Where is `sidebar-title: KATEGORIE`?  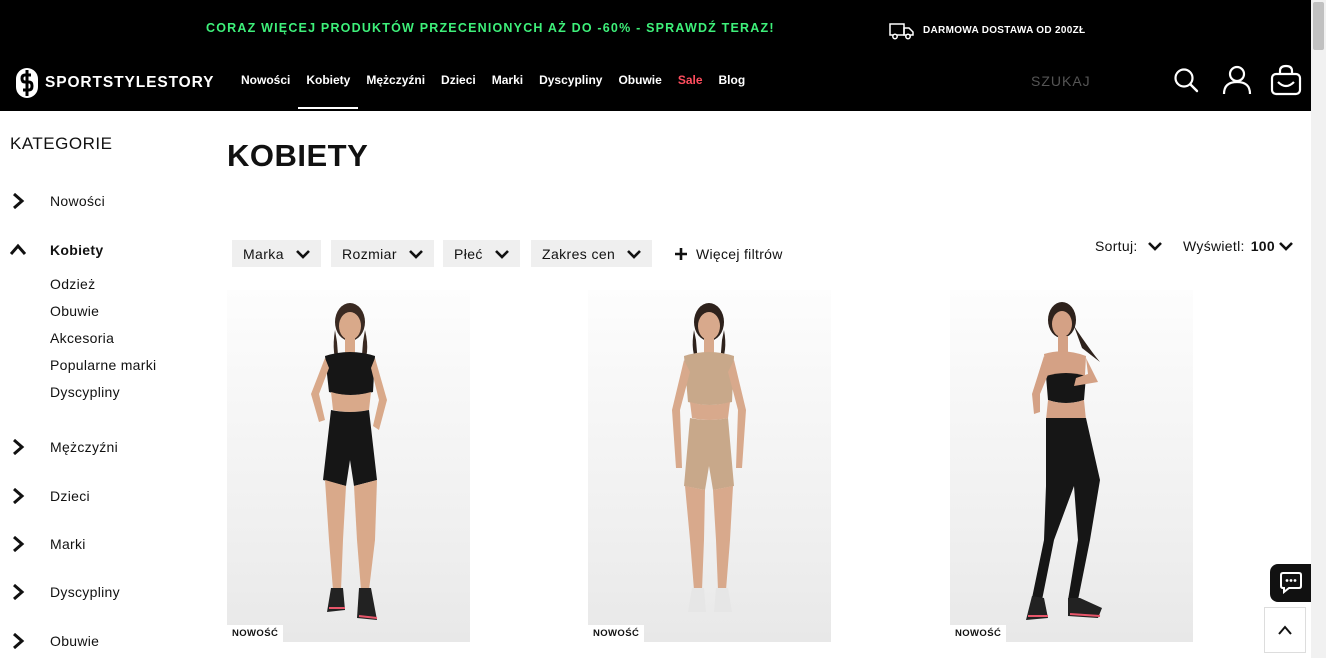
sidebar-title: KATEGORIE is located at coordinates (61, 143).